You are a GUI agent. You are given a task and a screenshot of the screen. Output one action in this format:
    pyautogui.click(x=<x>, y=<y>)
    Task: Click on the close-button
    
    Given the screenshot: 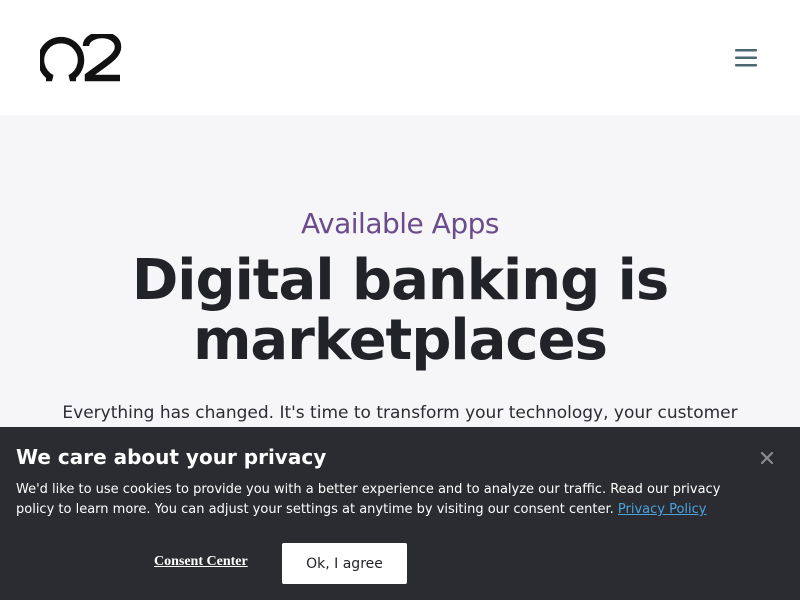 What is the action you would take?
    pyautogui.click(x=767, y=458)
    